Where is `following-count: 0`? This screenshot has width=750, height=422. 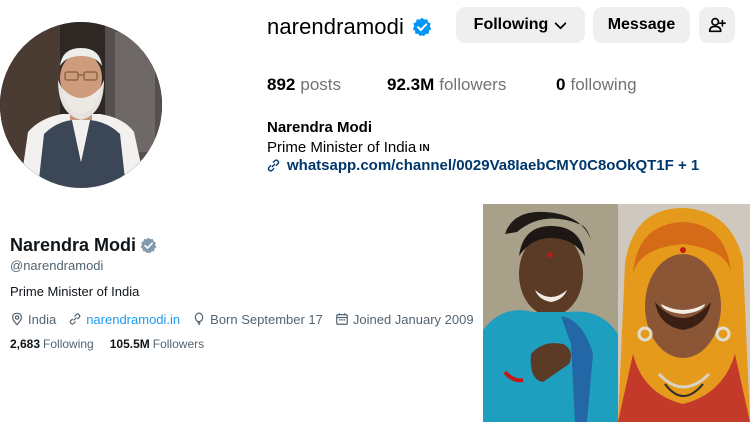 following-count: 0 is located at coordinates (561, 84).